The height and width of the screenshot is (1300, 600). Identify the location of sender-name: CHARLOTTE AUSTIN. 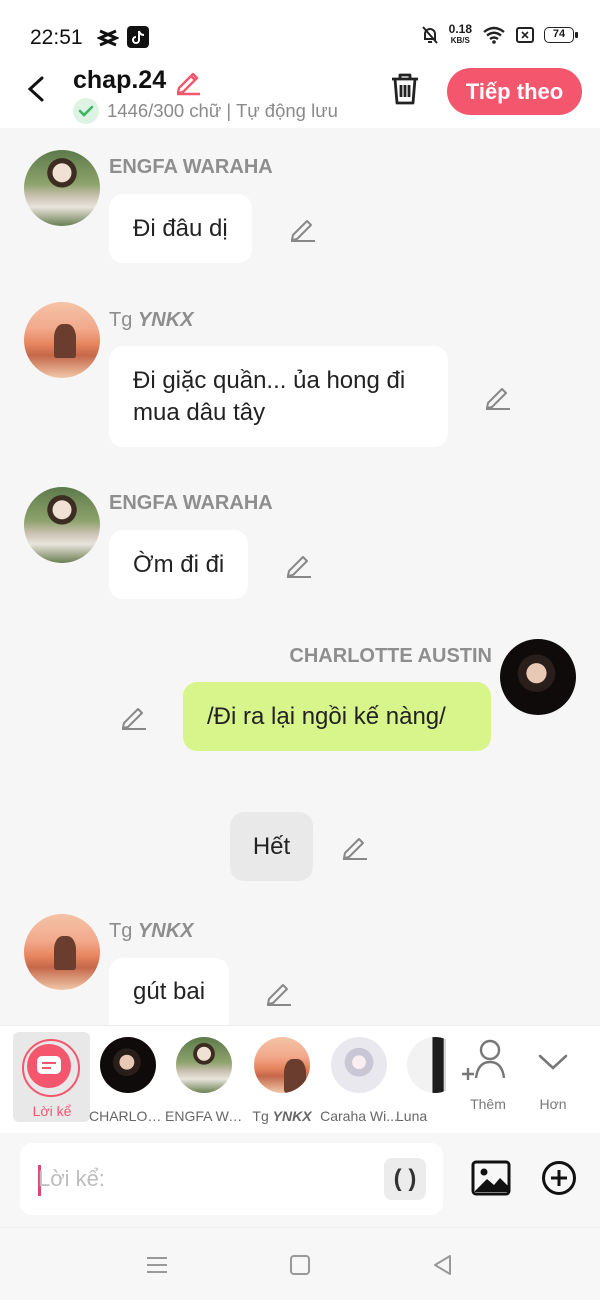
(390, 656).